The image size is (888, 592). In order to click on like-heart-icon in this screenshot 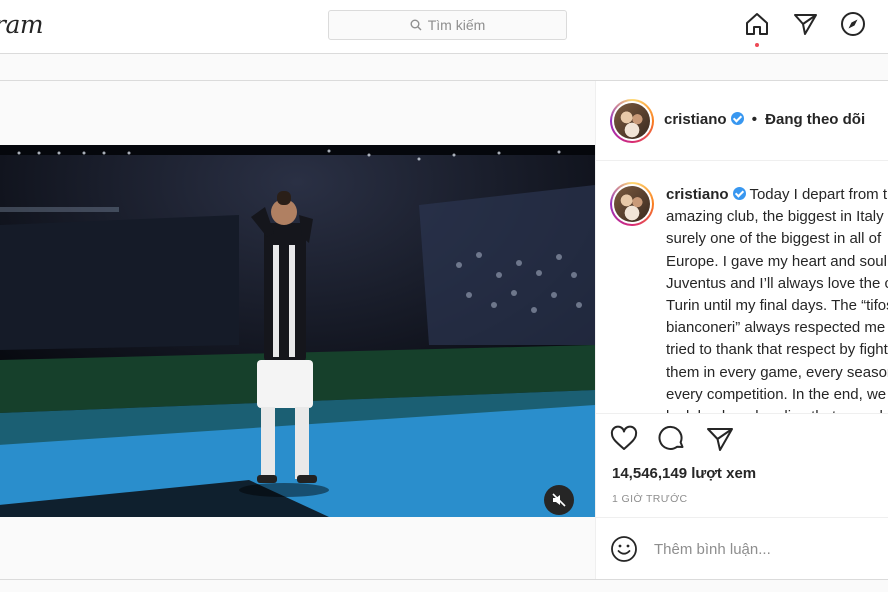, I will do `click(624, 439)`.